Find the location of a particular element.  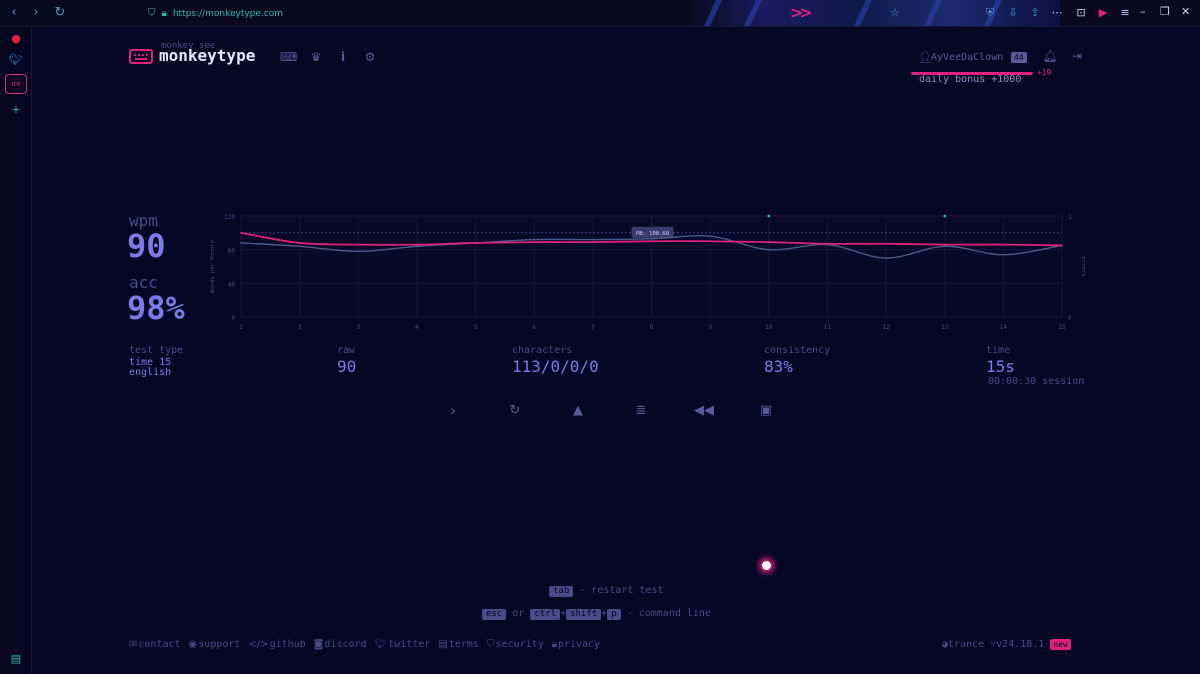

restart-icon: ↻ is located at coordinates (515, 411).